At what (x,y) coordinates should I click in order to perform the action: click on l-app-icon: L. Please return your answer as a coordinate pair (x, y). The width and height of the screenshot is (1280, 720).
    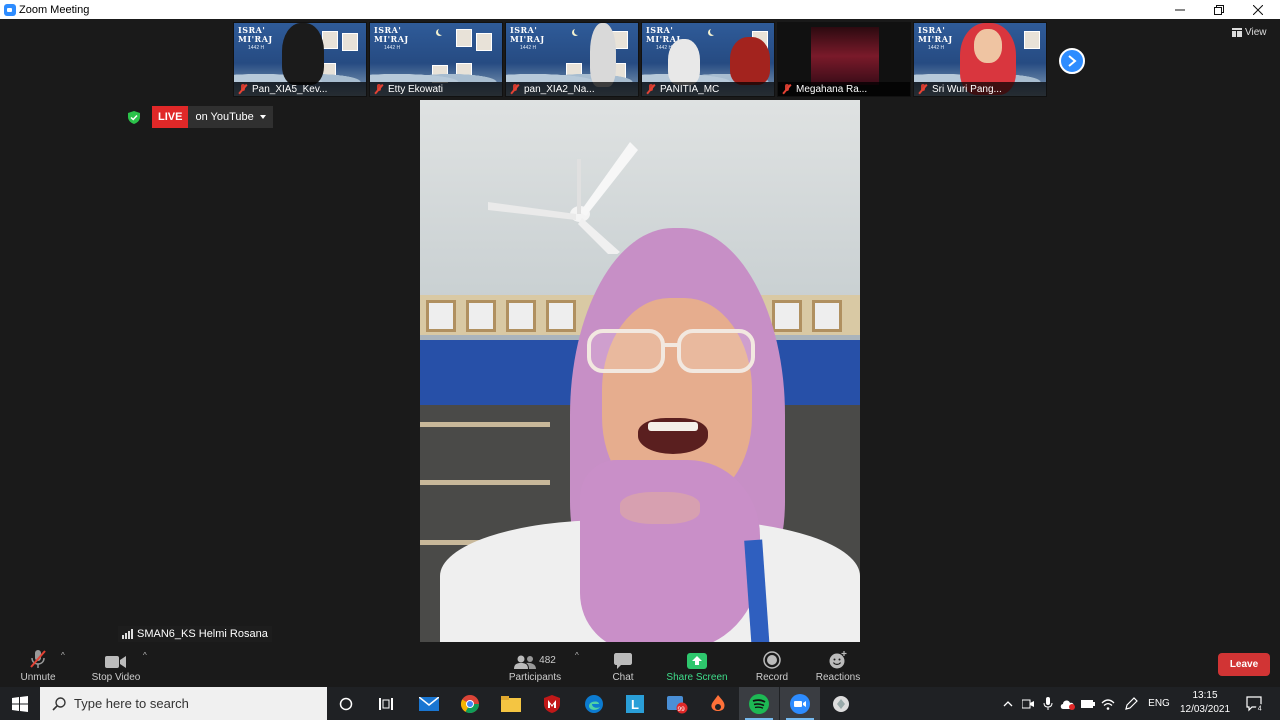
    Looking at the image, I should click on (635, 703).